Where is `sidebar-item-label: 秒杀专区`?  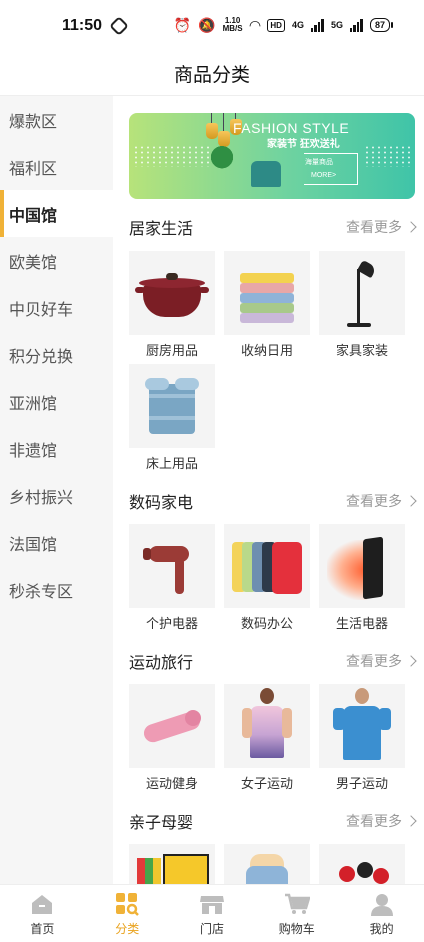
sidebar-item-label: 秒杀专区 is located at coordinates (41, 592).